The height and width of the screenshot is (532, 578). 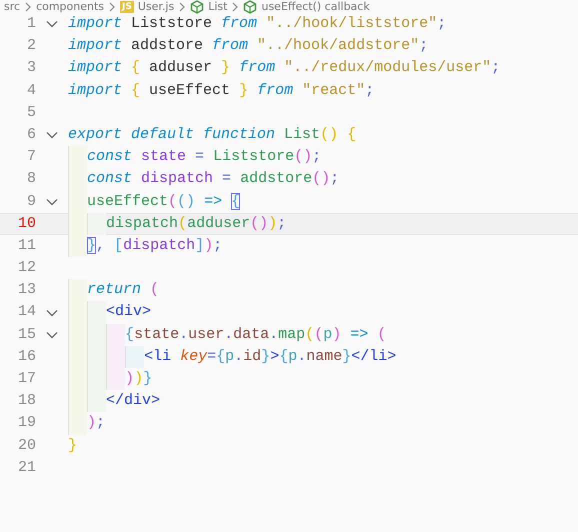 What do you see at coordinates (26, 268) in the screenshot?
I see `line-number: 12` at bounding box center [26, 268].